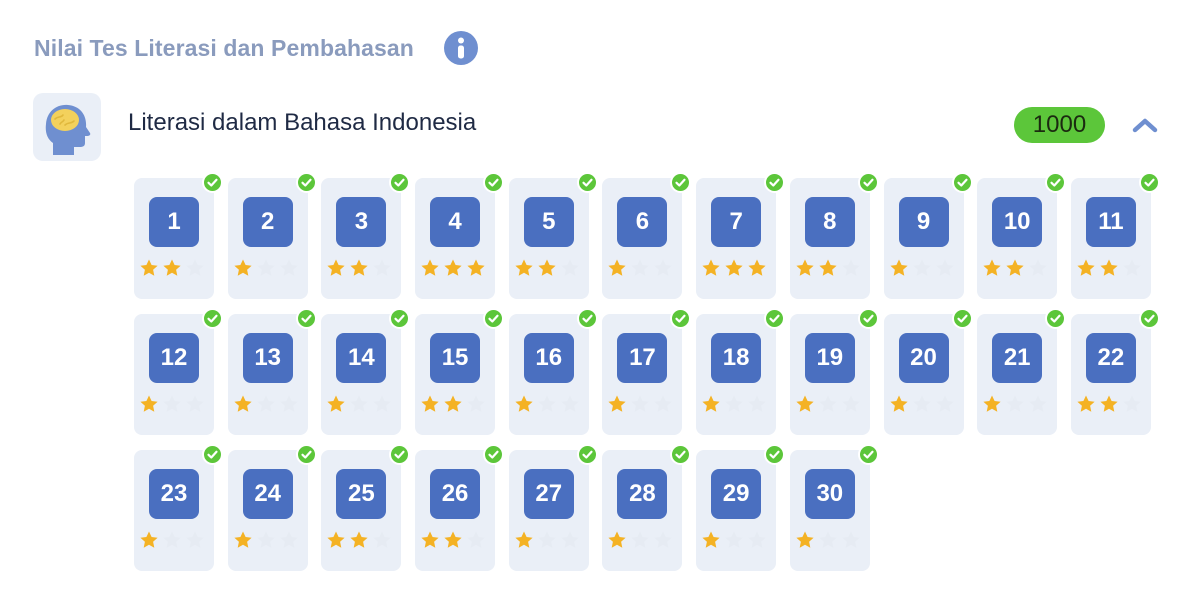 The width and height of the screenshot is (1200, 601). I want to click on question-card: 15, so click(460, 371).